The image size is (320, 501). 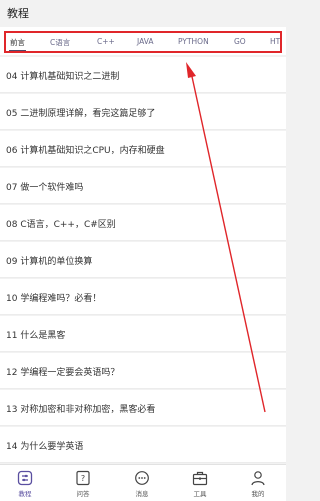 What do you see at coordinates (200, 478) in the screenshot?
I see `toolbox-icon` at bounding box center [200, 478].